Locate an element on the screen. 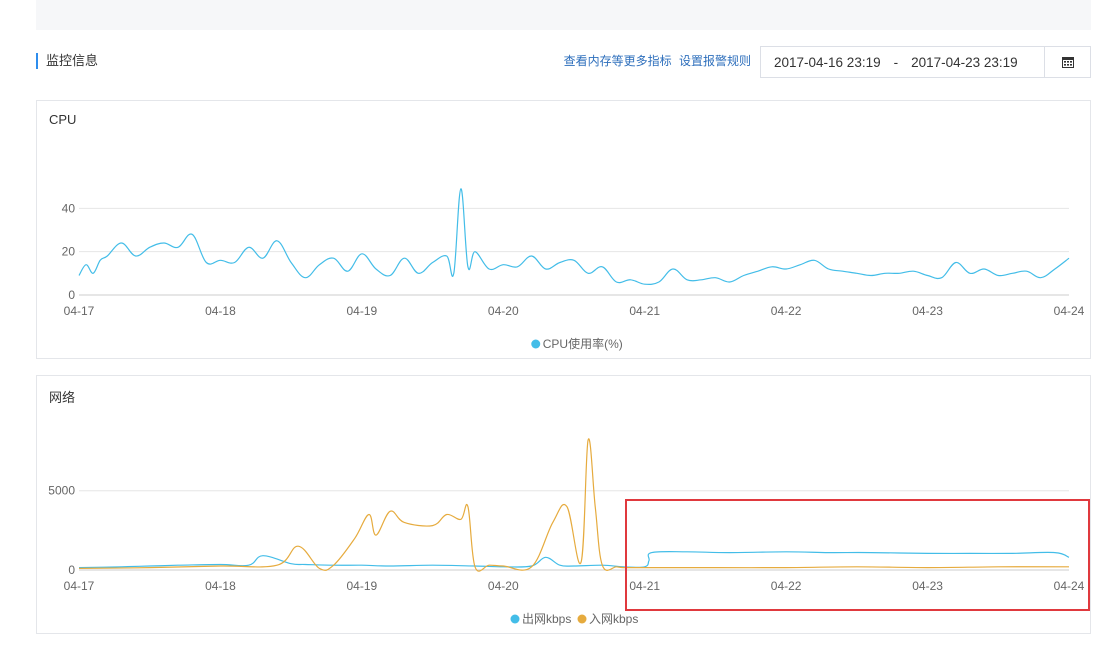 The image size is (1103, 666). network-x-tick-label: 04-22 is located at coordinates (786, 586).